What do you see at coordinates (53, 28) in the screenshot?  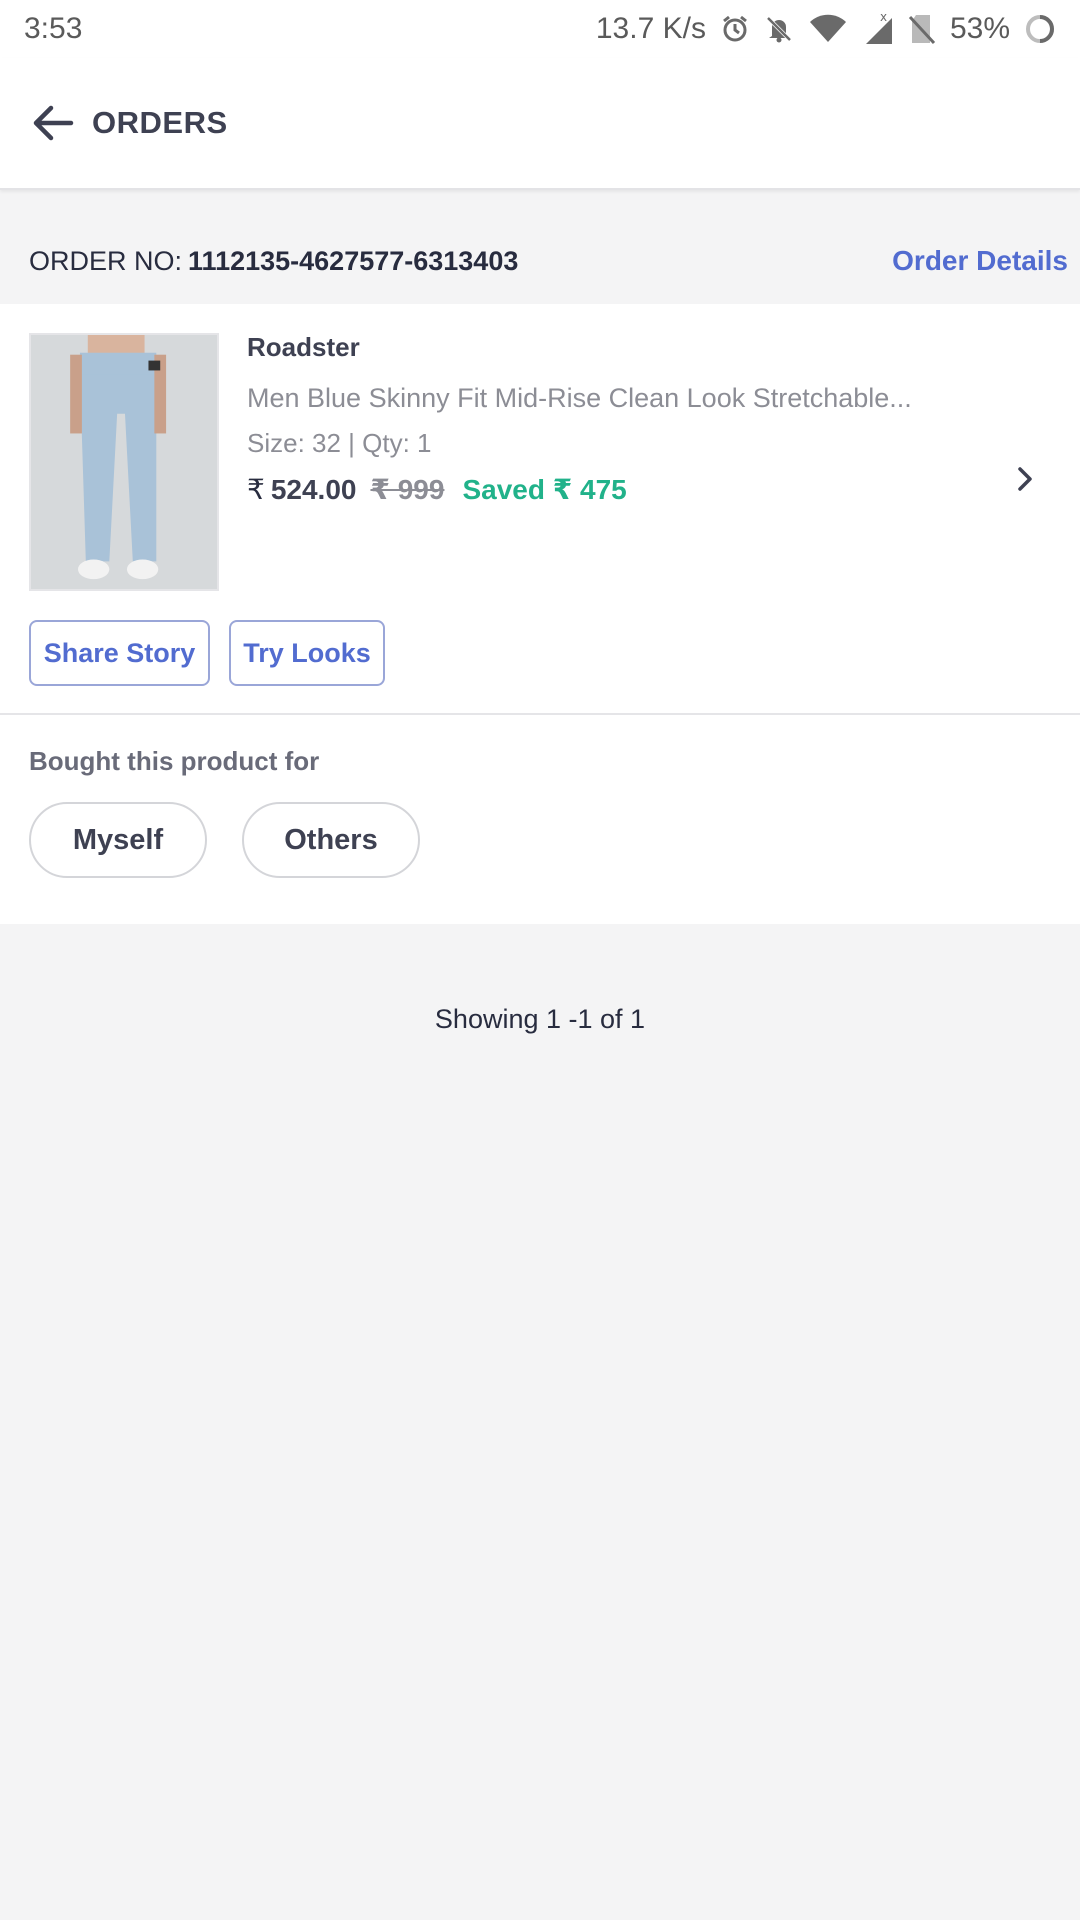 I see `status-time: 3:53` at bounding box center [53, 28].